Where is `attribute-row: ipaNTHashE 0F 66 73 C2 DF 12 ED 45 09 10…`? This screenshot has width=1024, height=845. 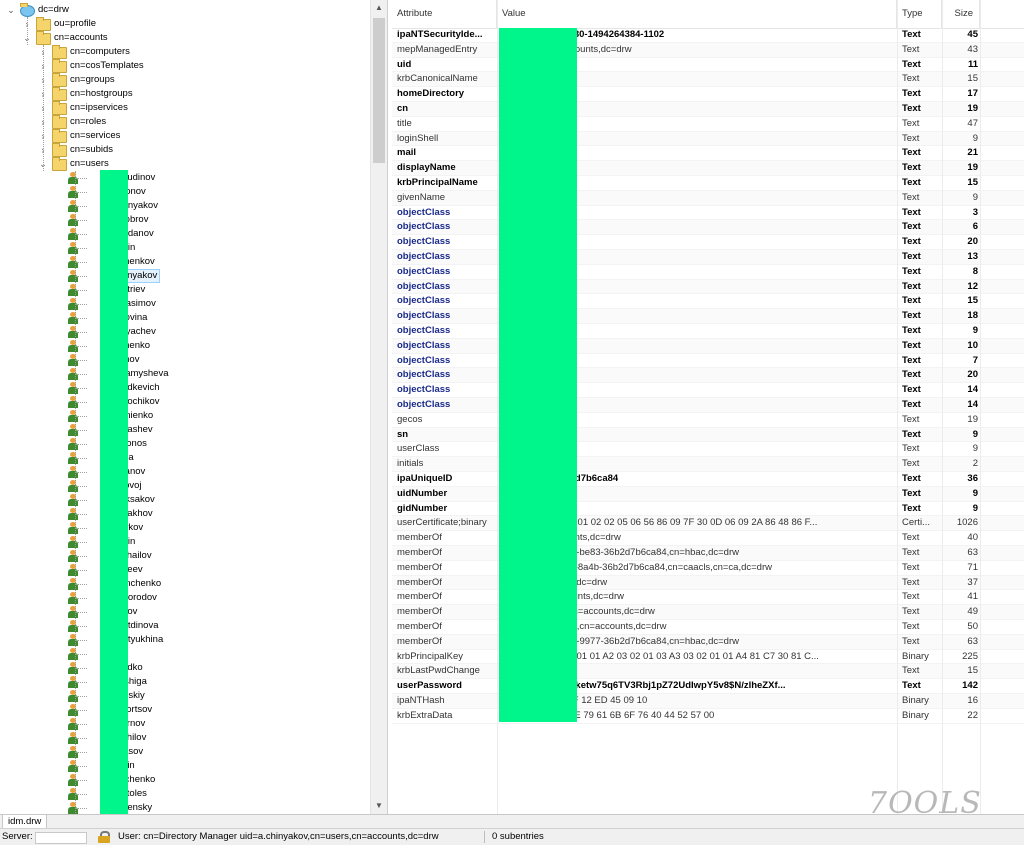
attribute-row: ipaNTHashE 0F 66 73 C2 DF 12 ED 45 09 10… is located at coordinates (708, 701).